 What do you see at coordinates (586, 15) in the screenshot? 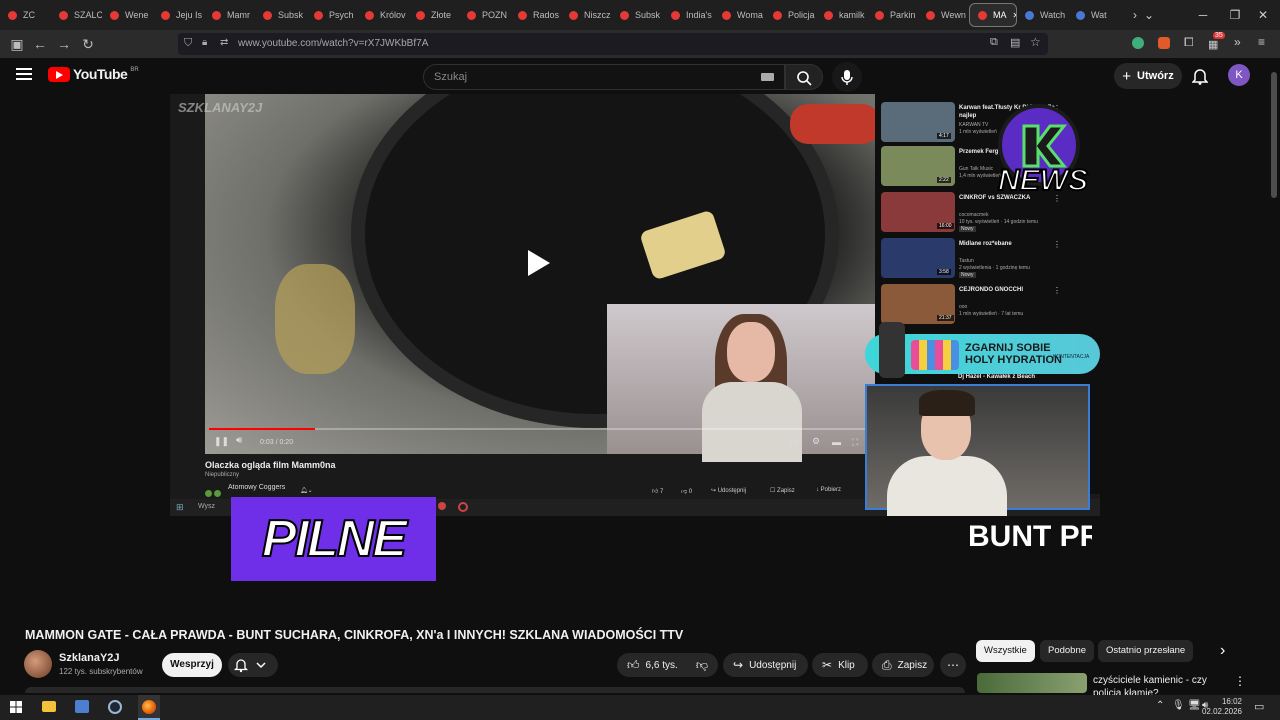
I see `browser-tab: Niszcz` at bounding box center [586, 15].